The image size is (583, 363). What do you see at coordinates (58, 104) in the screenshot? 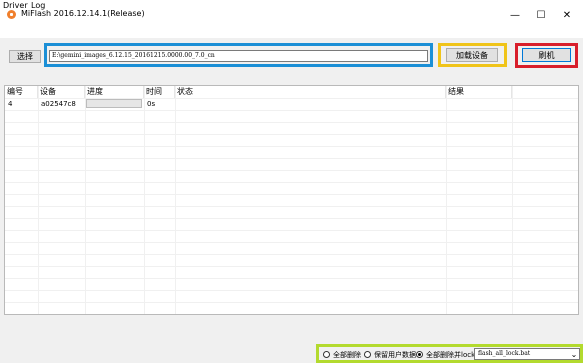
I see `cell-device-serial: a02547c8` at bounding box center [58, 104].